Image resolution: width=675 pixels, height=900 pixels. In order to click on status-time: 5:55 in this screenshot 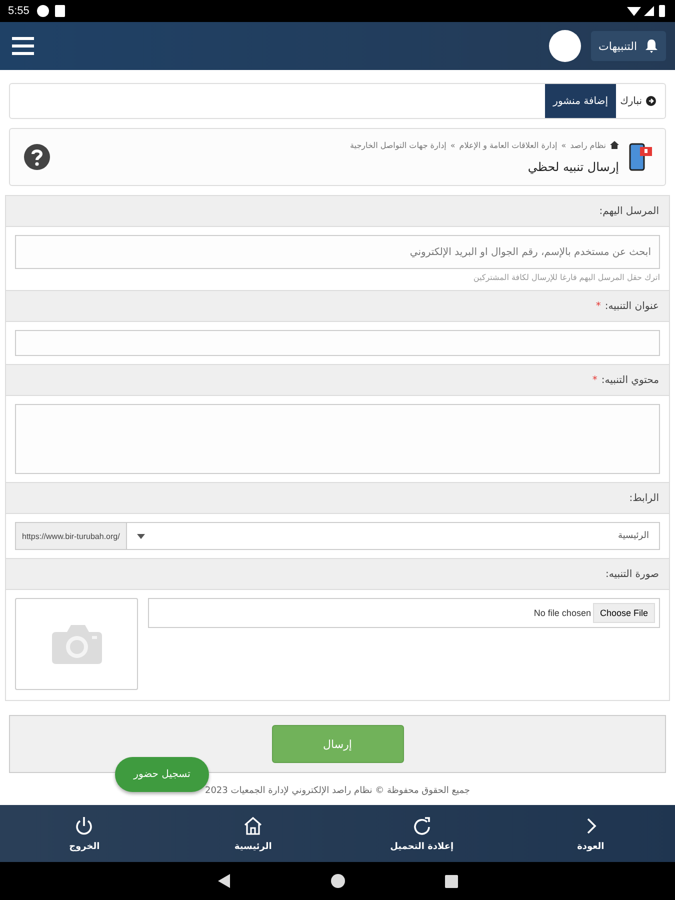, I will do `click(19, 11)`.